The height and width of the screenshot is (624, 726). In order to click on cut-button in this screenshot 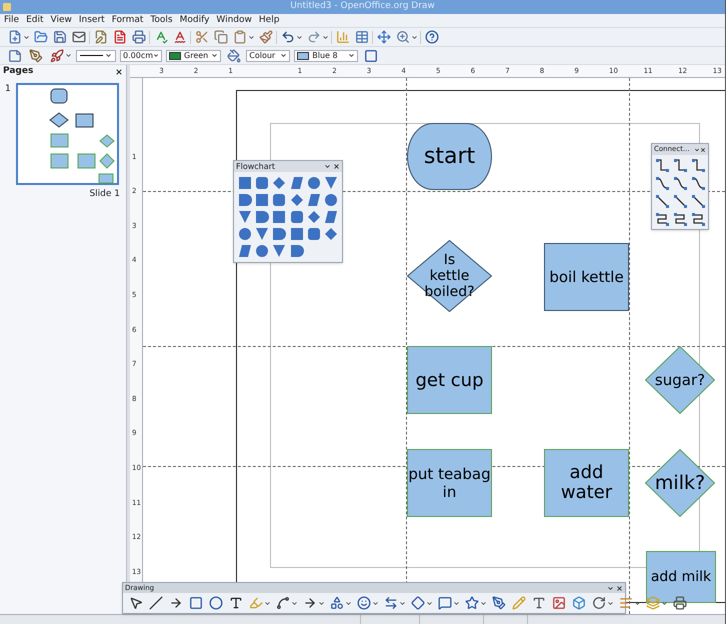, I will do `click(201, 37)`.